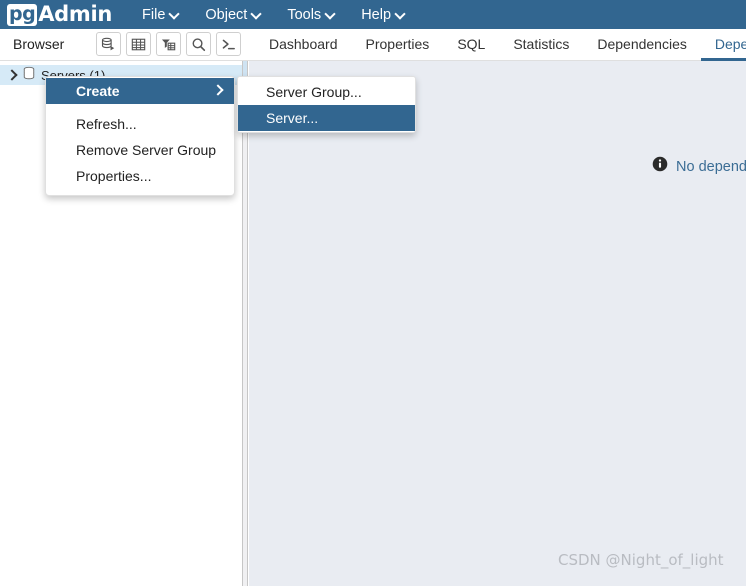  Describe the element at coordinates (226, 14) in the screenshot. I see `menu-object-label: Object` at that location.